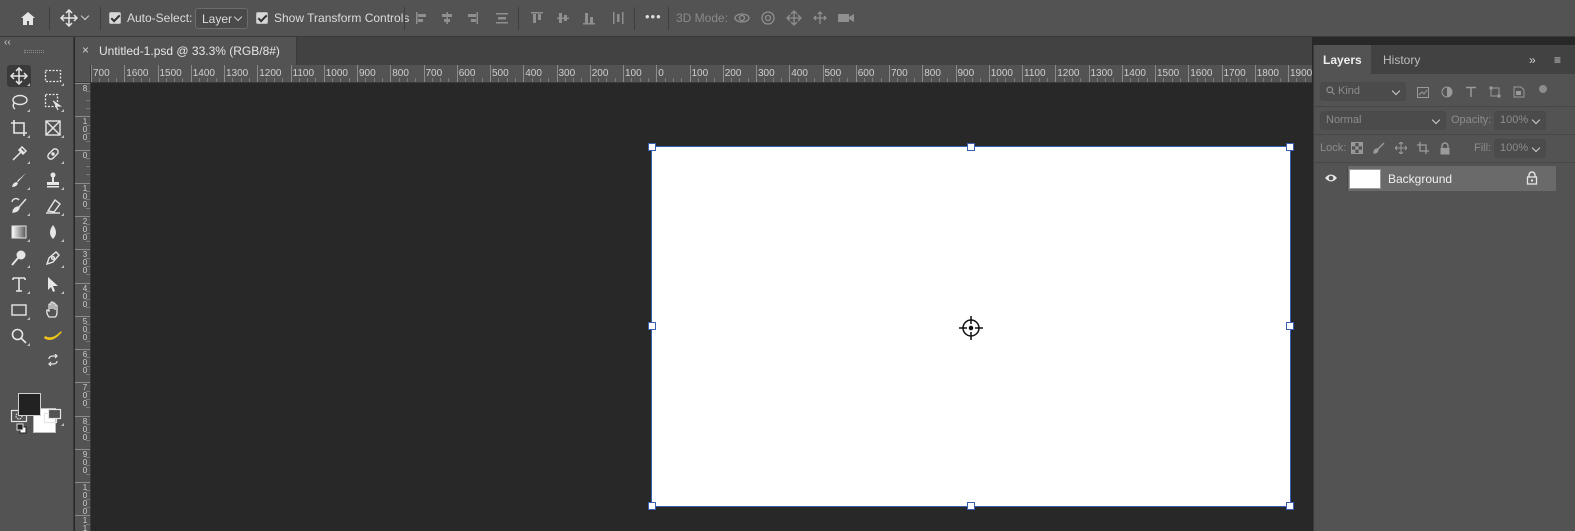 The width and height of the screenshot is (1575, 531). What do you see at coordinates (971, 147) in the screenshot?
I see `transform-handle-top` at bounding box center [971, 147].